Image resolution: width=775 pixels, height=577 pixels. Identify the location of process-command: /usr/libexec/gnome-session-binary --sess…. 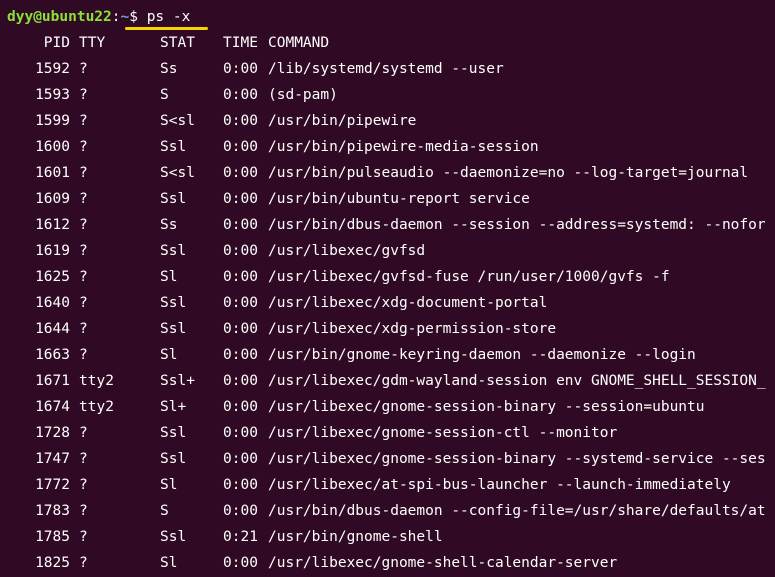
(486, 407).